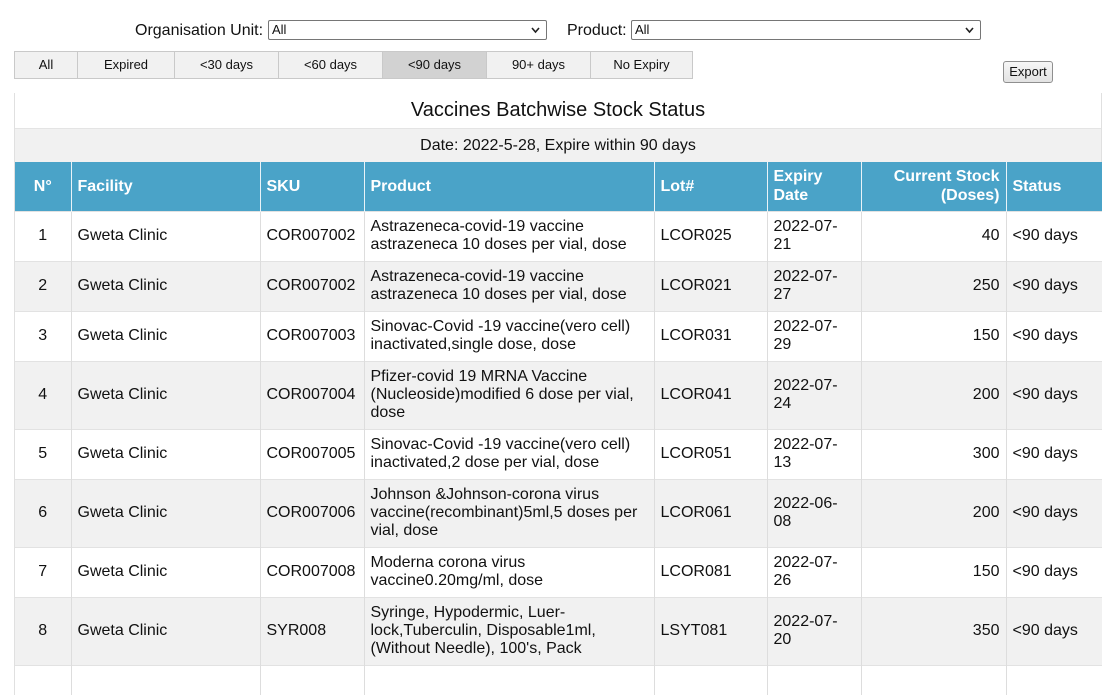  Describe the element at coordinates (711, 186) in the screenshot. I see `col-header-lot: Lot#` at that location.